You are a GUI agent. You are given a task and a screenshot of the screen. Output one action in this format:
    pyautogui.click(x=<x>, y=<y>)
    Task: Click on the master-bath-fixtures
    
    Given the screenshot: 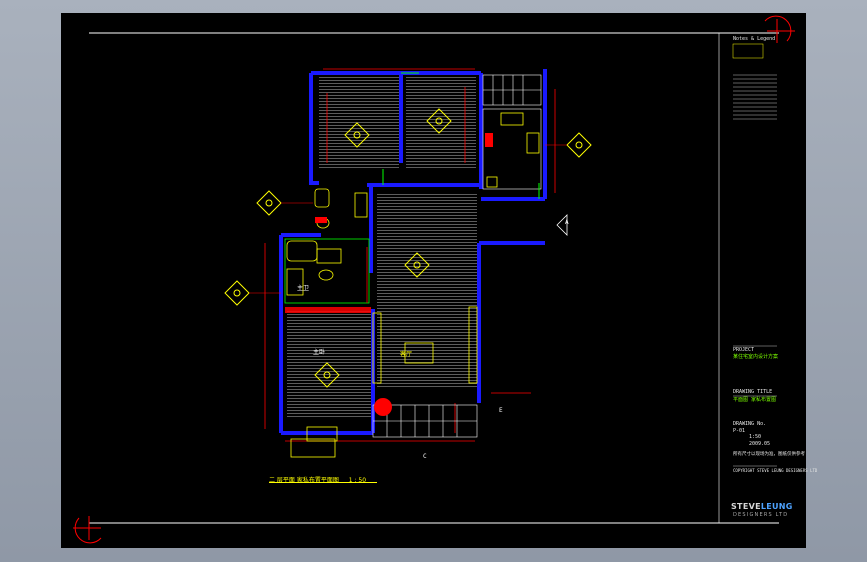 What is the action you would take?
    pyautogui.click(x=314, y=268)
    